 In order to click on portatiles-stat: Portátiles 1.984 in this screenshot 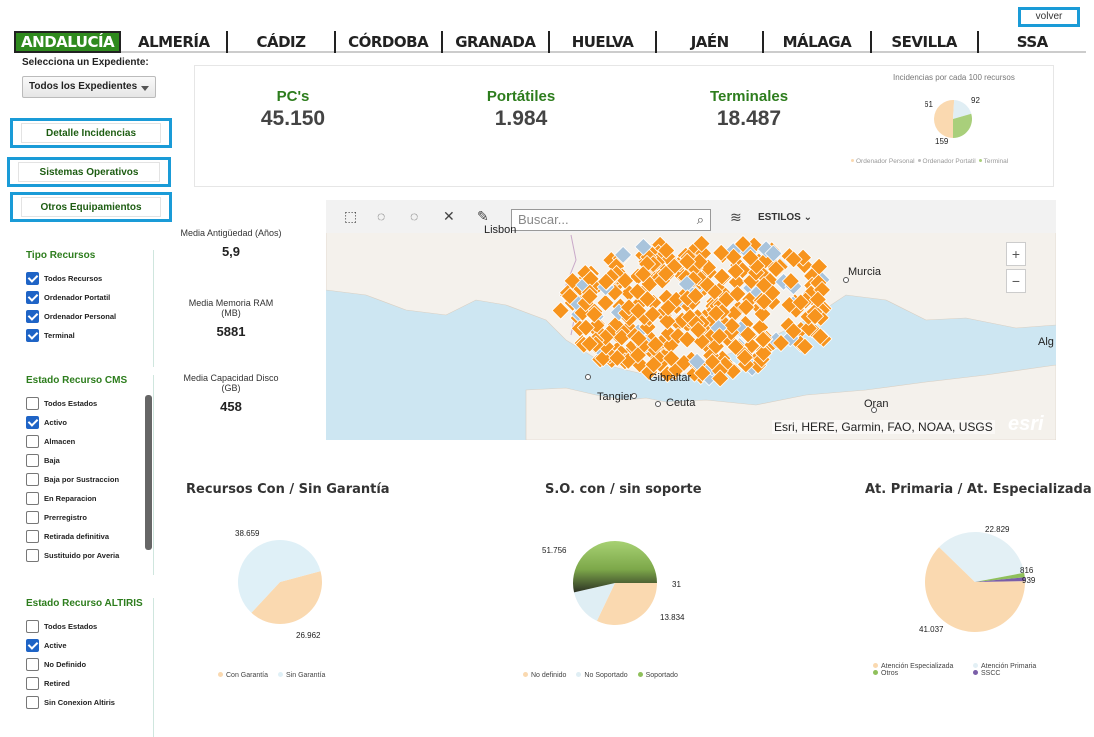, I will do `click(521, 109)`.